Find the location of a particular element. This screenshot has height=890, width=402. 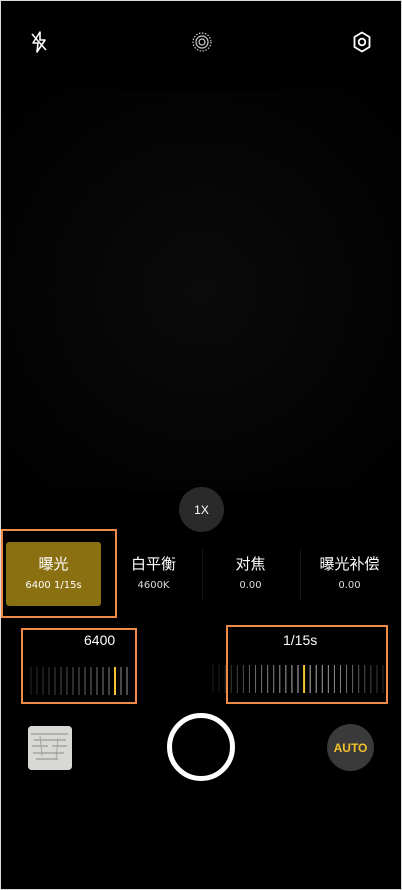

shutter-button is located at coordinates (201, 747).